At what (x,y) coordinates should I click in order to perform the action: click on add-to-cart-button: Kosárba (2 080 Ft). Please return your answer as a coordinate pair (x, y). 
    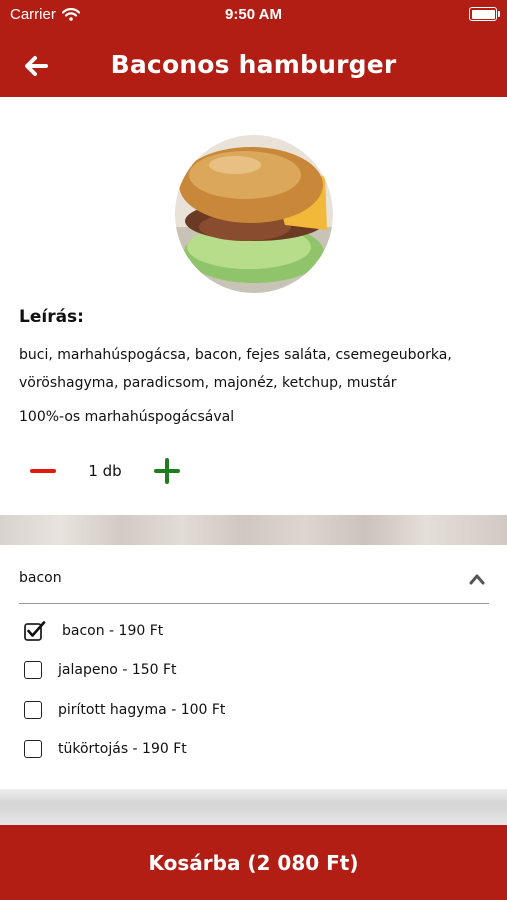
    Looking at the image, I should click on (253, 862).